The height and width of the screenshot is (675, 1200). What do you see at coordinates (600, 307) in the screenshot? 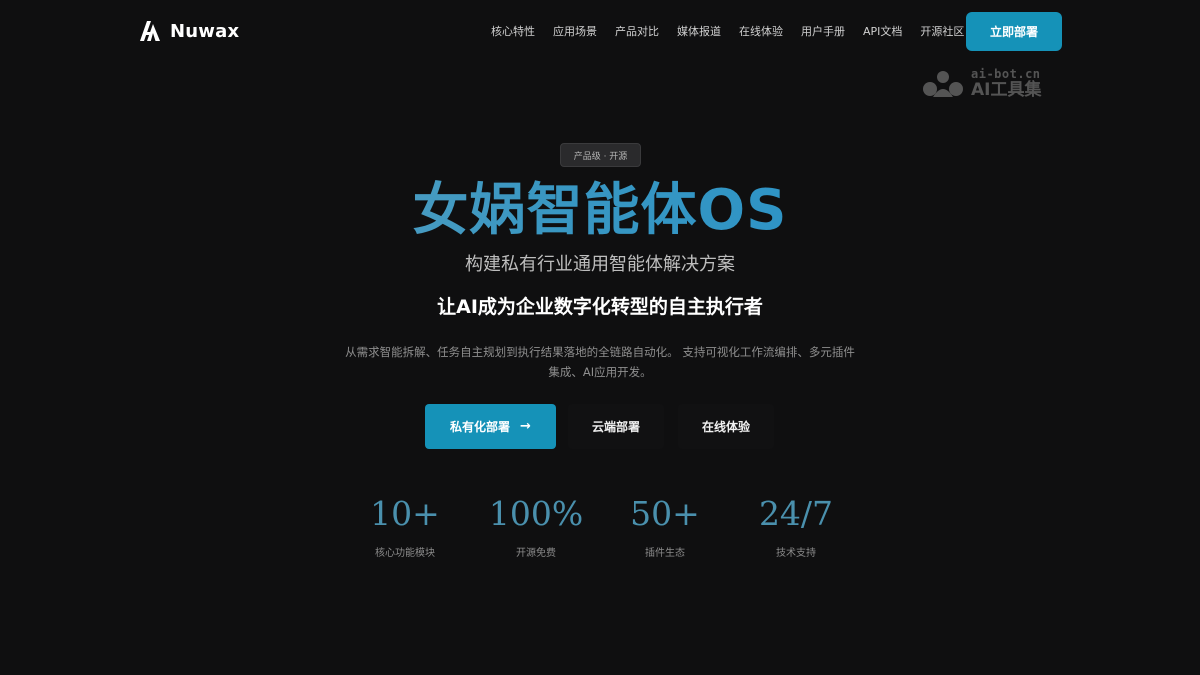
I see `hero-tagline: 让AI成为企业数字化转型的自主执行者` at bounding box center [600, 307].